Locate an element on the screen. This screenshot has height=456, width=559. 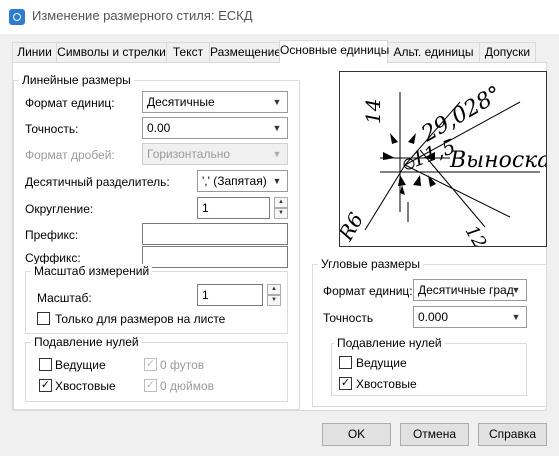
round-off-input: 1 is located at coordinates (233, 208).